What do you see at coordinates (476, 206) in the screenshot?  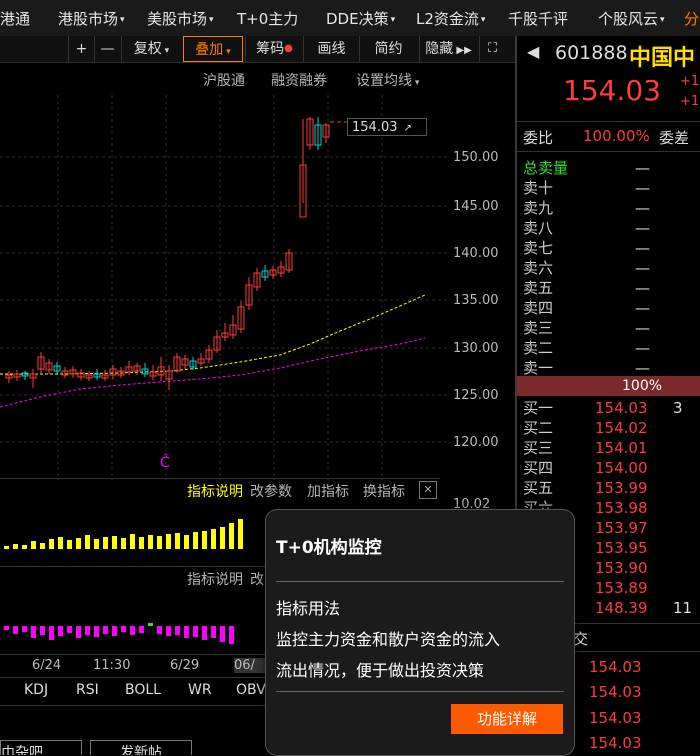 I see `price-tick: 145.00` at bounding box center [476, 206].